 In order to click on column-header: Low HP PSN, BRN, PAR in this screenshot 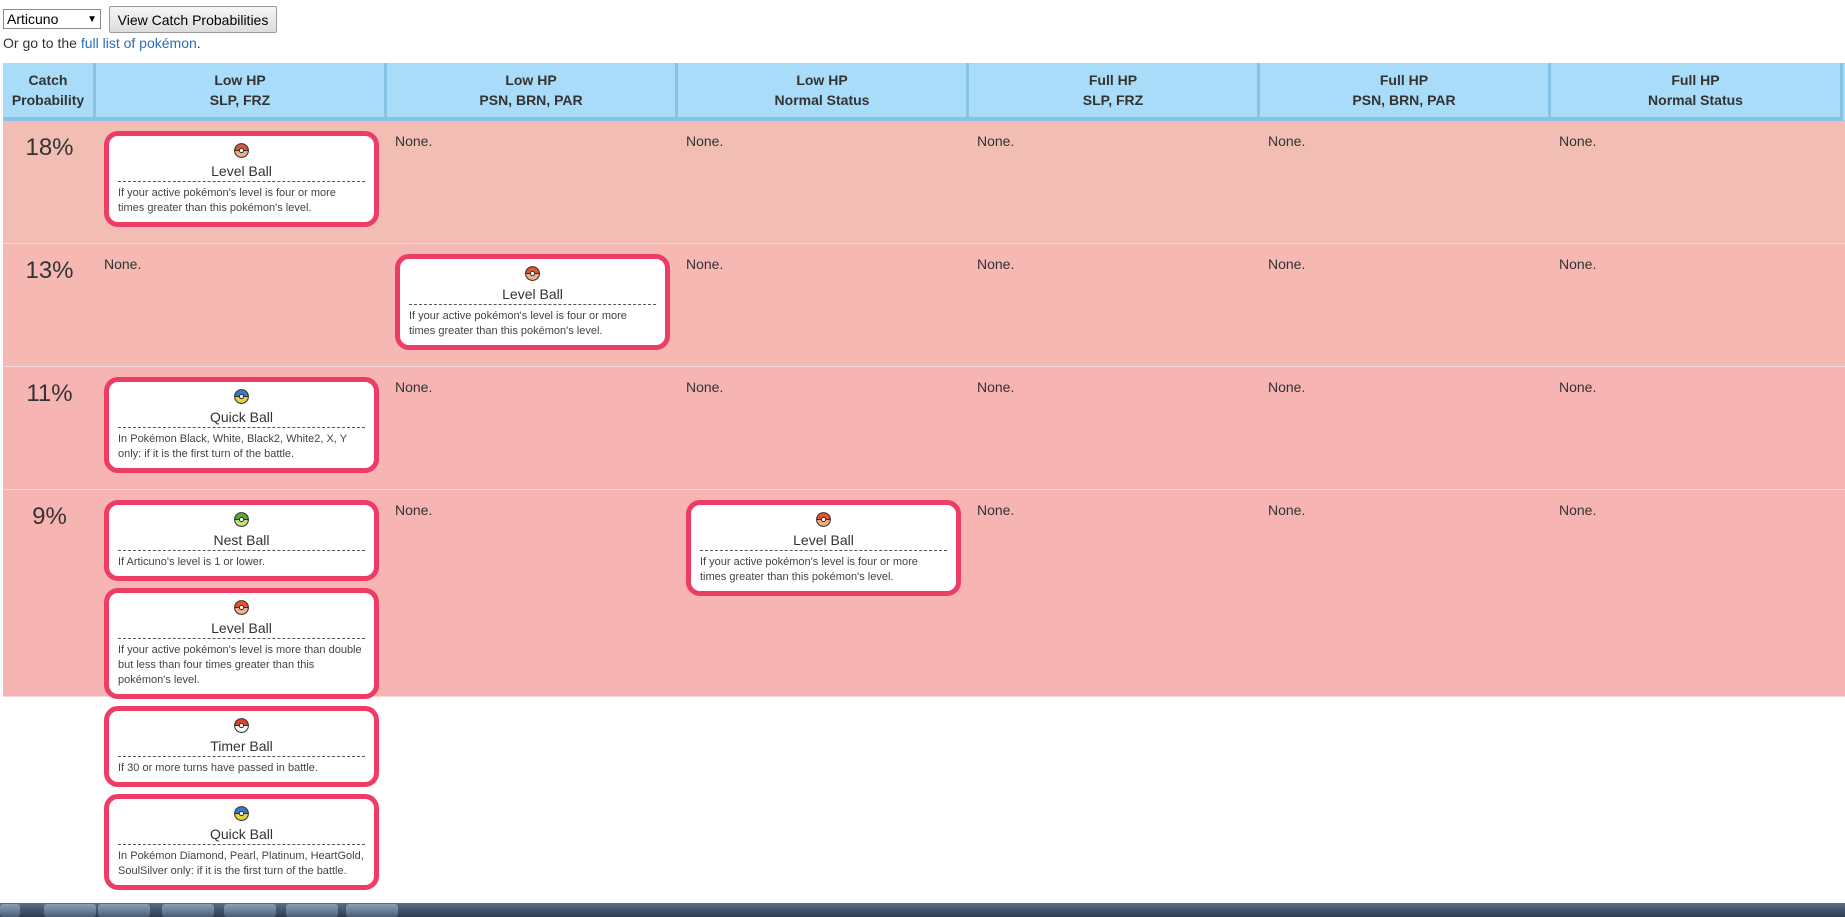, I will do `click(532, 92)`.